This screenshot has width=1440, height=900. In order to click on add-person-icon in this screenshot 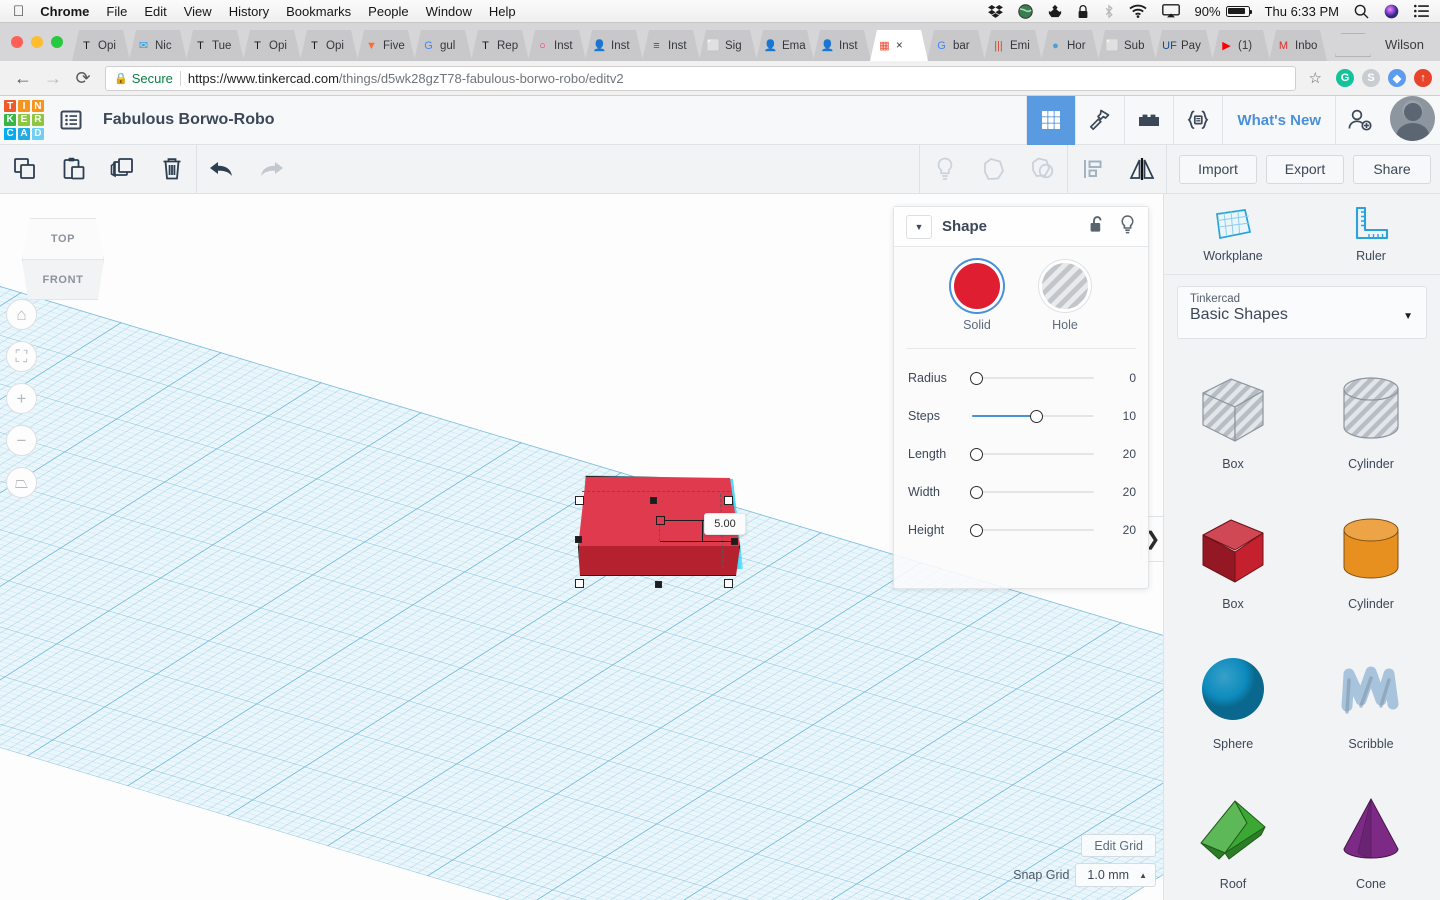, I will do `click(1359, 120)`.